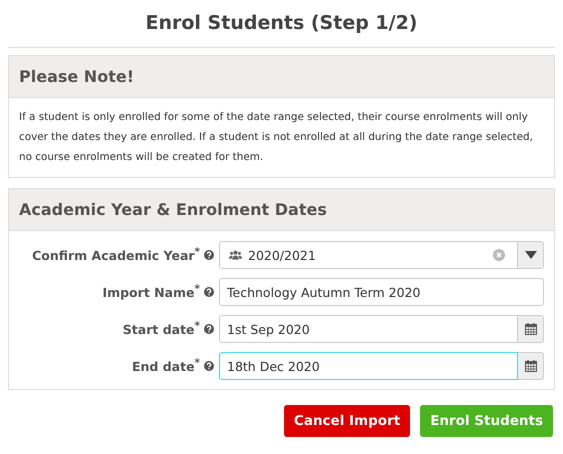 The height and width of the screenshot is (454, 563). I want to click on note-text: If a student is only enrolled for some of the date range selected, their course enrolments will only cover the dates they are enrolled. If a student is not enrolled at all during the date range selected, no course enrolments will be created for them., so click(276, 137).